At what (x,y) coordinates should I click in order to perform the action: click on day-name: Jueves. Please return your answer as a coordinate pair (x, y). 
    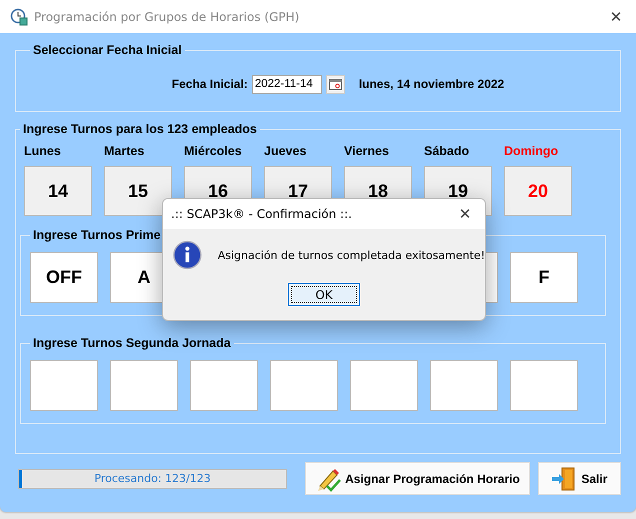
    Looking at the image, I should click on (286, 152).